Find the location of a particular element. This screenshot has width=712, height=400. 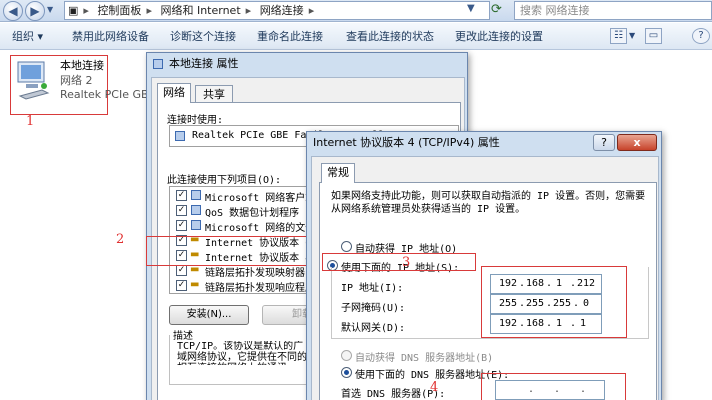

network-adapter-icon is located at coordinates (33, 80).